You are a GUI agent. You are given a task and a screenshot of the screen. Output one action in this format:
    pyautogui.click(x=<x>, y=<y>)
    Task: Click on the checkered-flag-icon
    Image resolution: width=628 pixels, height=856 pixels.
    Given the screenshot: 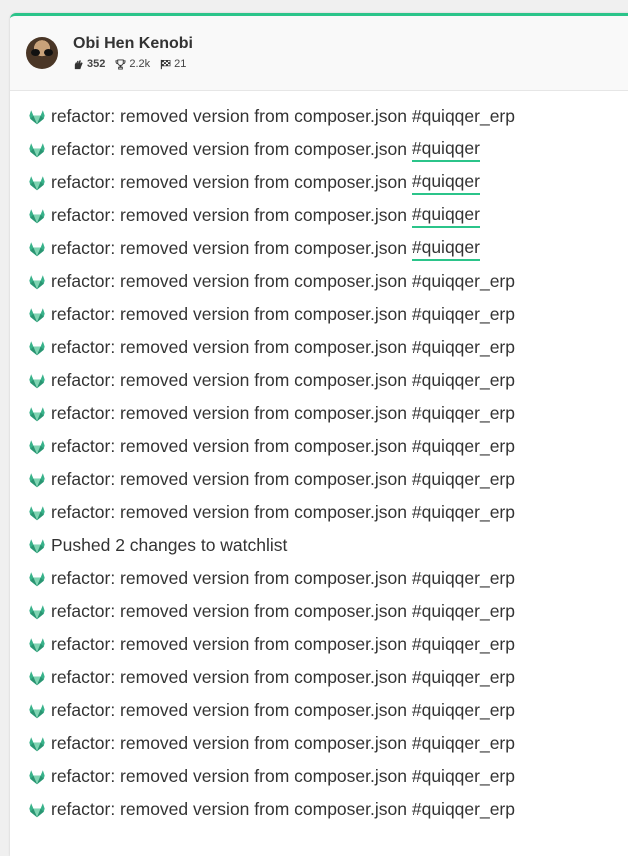 What is the action you would take?
    pyautogui.click(x=165, y=64)
    